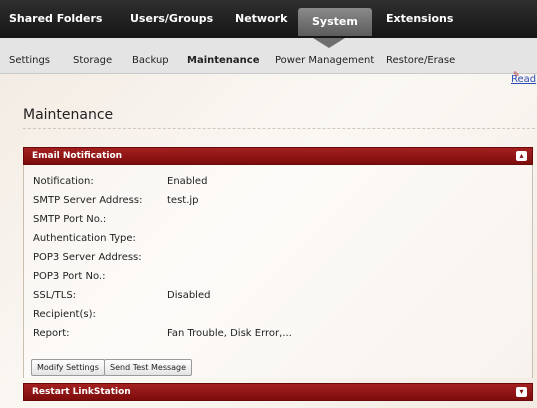  Describe the element at coordinates (189, 295) in the screenshot. I see `ssl-tls-value: Disabled` at that location.